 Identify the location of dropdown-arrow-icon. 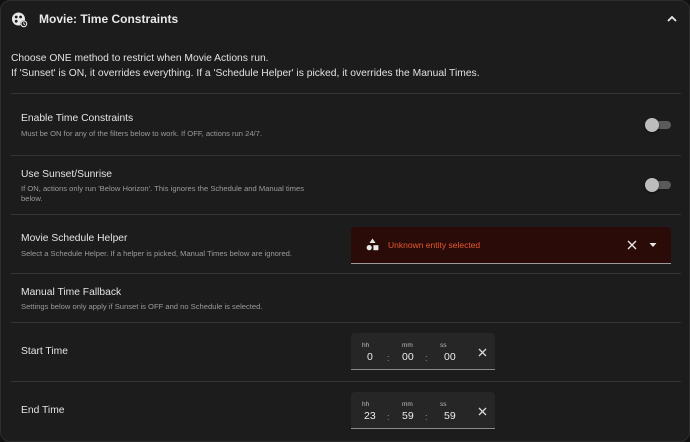
(653, 245).